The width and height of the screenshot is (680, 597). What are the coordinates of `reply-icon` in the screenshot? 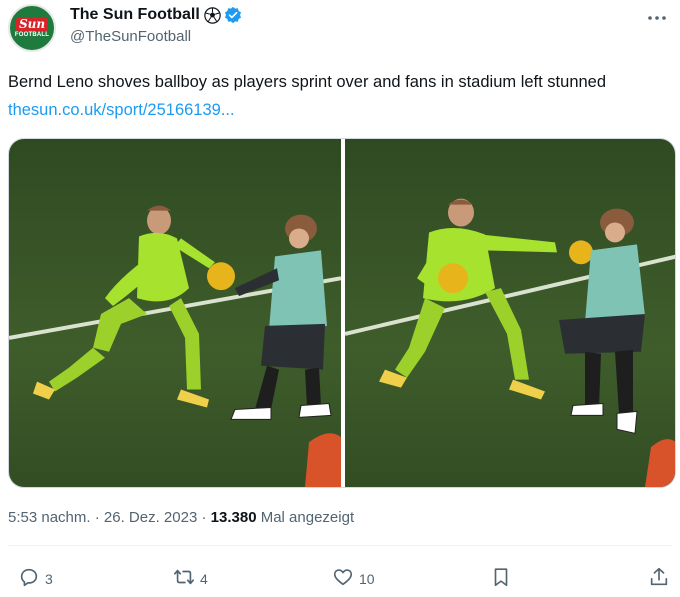 It's located at (29, 578).